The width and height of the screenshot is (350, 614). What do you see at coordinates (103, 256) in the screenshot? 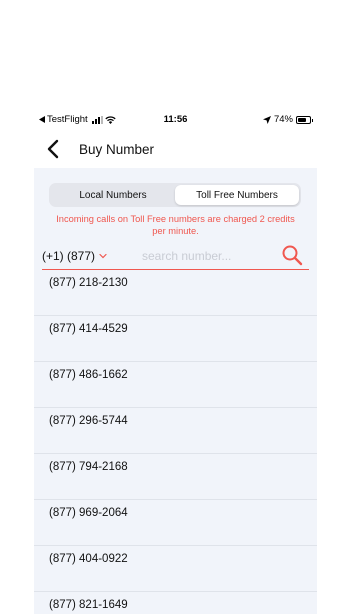
I see `chevron-down-icon` at bounding box center [103, 256].